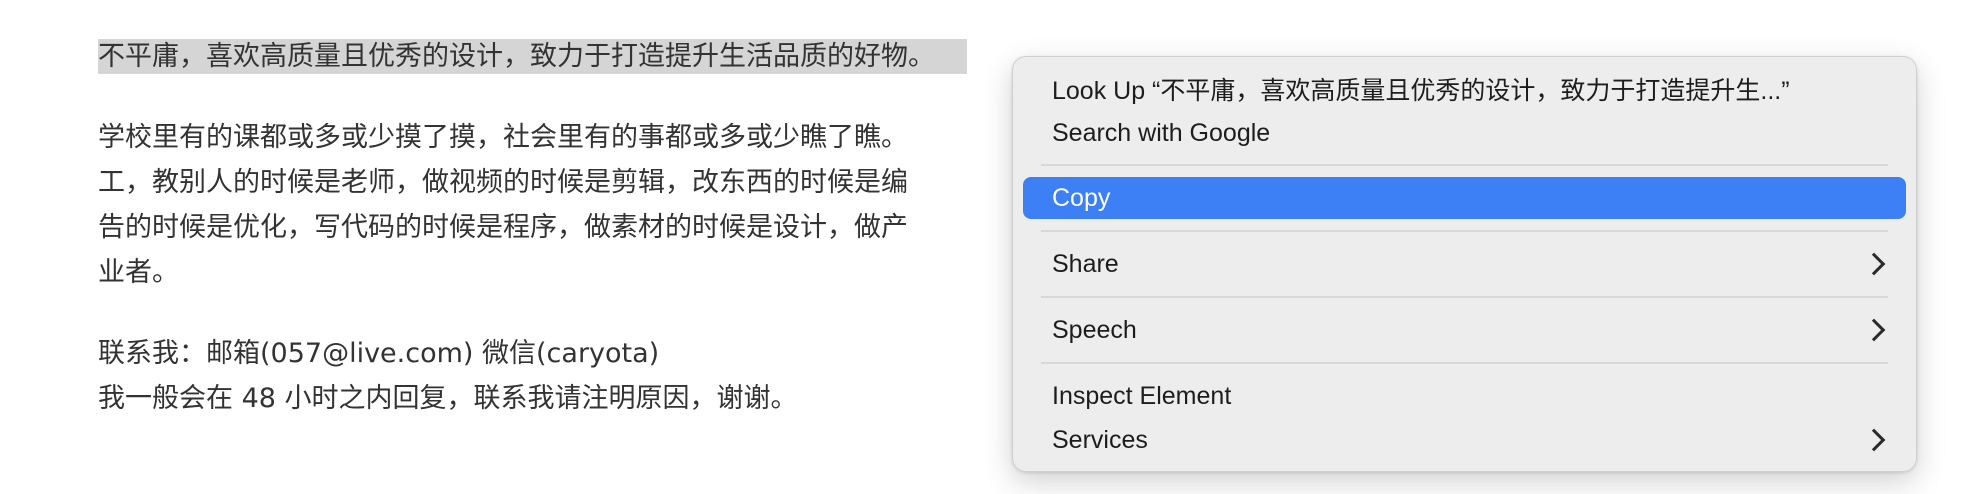 This screenshot has height=494, width=1976. What do you see at coordinates (1464, 198) in the screenshot?
I see `menu-item-copy: Copy` at bounding box center [1464, 198].